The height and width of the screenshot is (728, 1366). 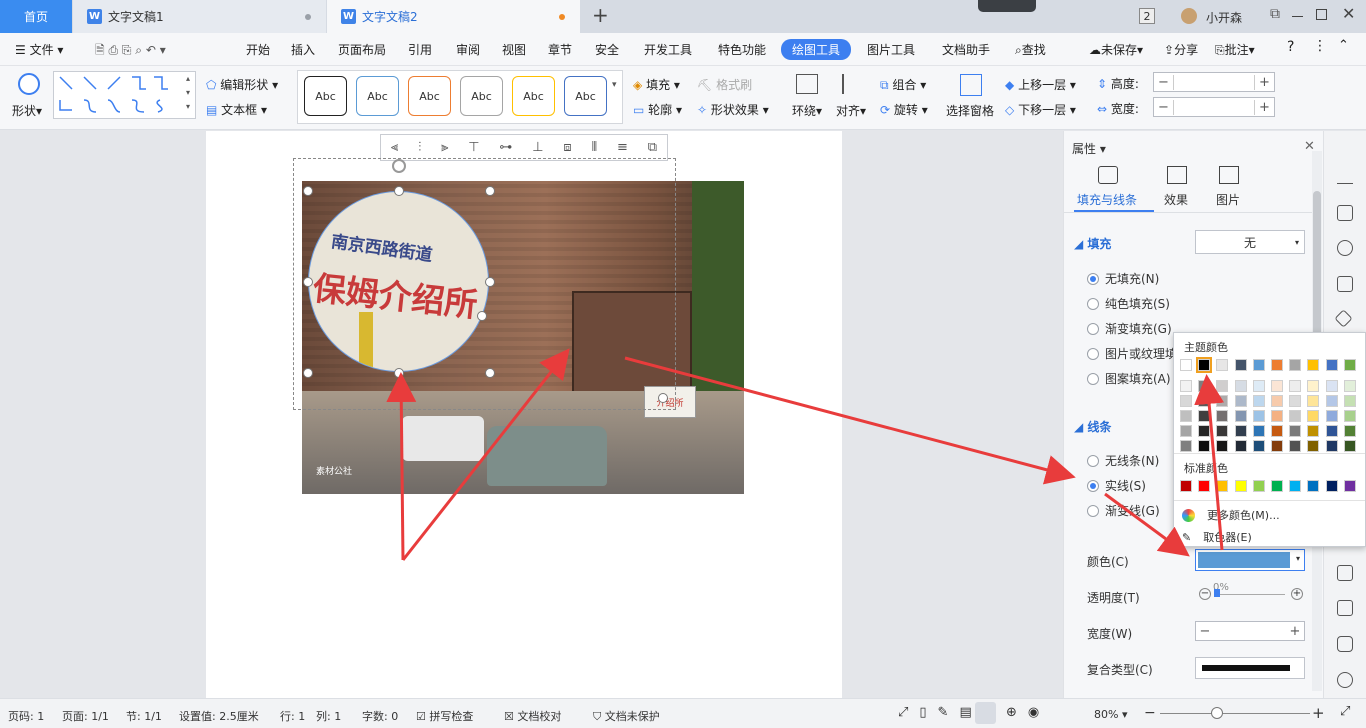 What do you see at coordinates (1217, 713) in the screenshot?
I see `zoom-slider-thumb` at bounding box center [1217, 713].